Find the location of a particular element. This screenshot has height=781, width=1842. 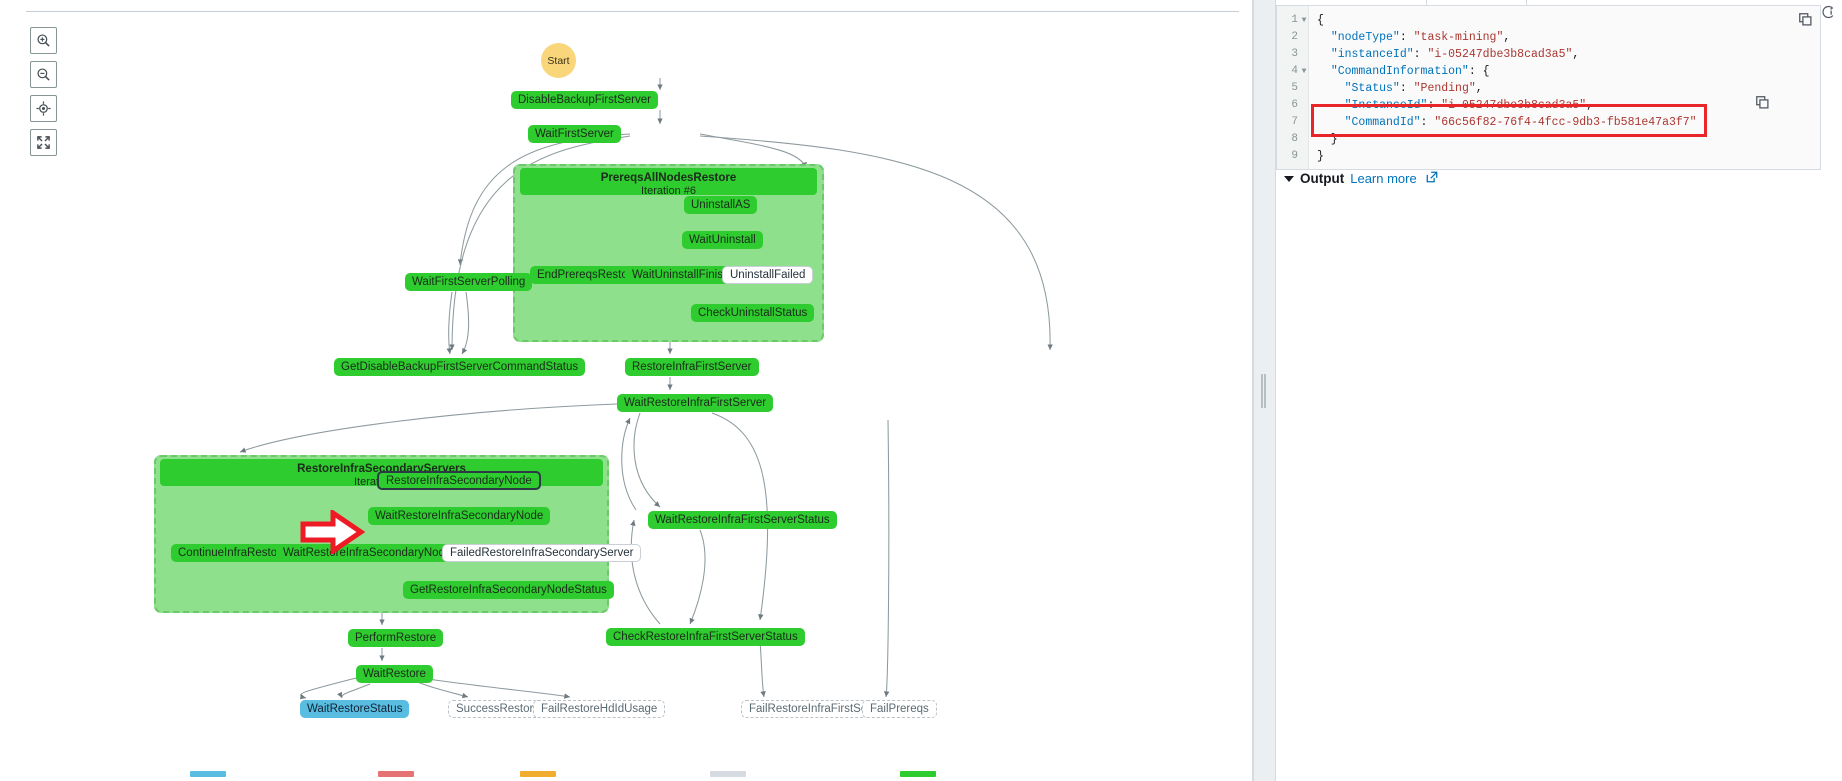

graph-node-label: GetRestoreInfraSecondaryNodeStatus is located at coordinates (508, 590).